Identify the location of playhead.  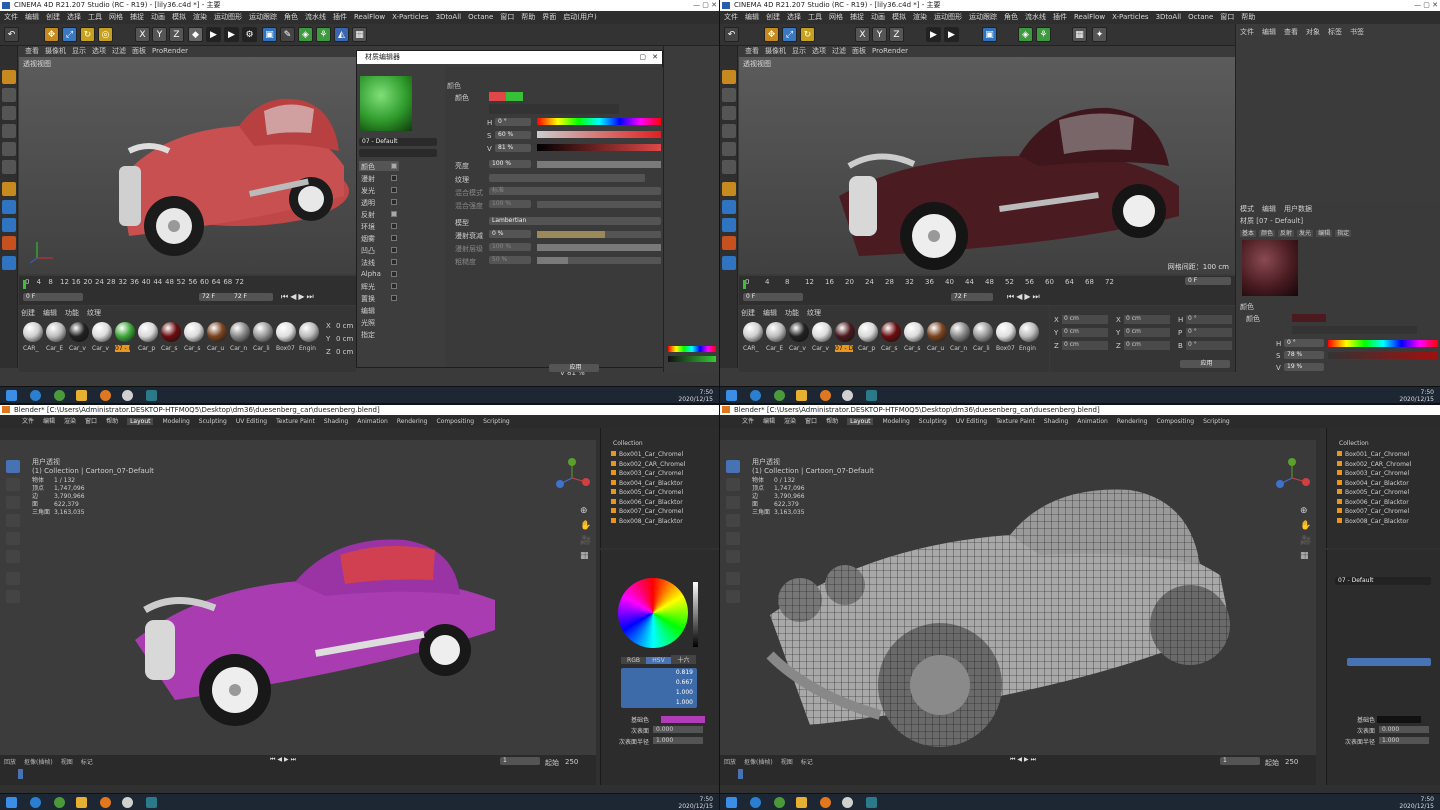
(744, 284).